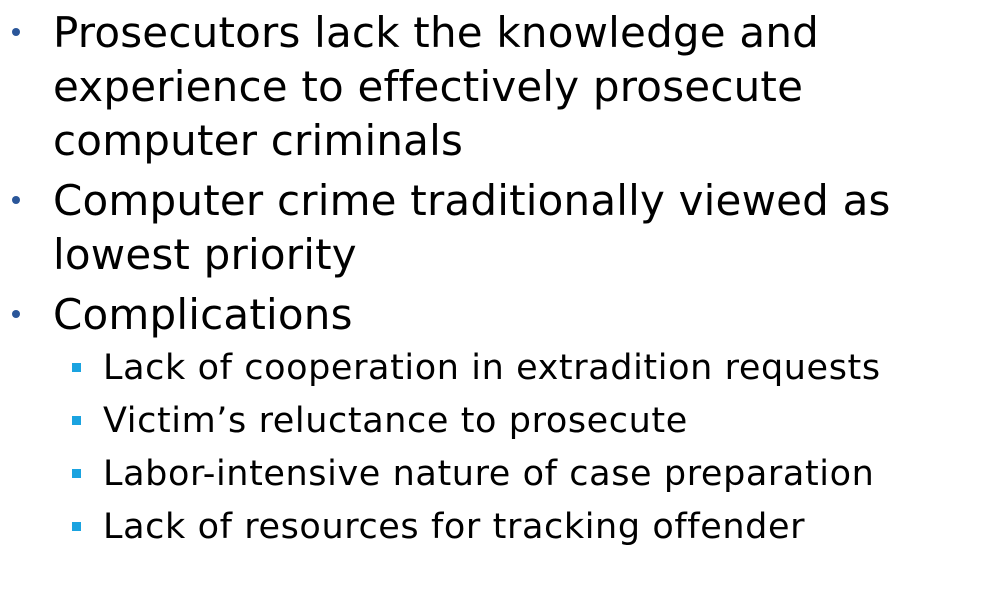 The height and width of the screenshot is (603, 990). What do you see at coordinates (454, 527) in the screenshot?
I see `sub-bullet-text: Lack of resources for tracking offender` at bounding box center [454, 527].